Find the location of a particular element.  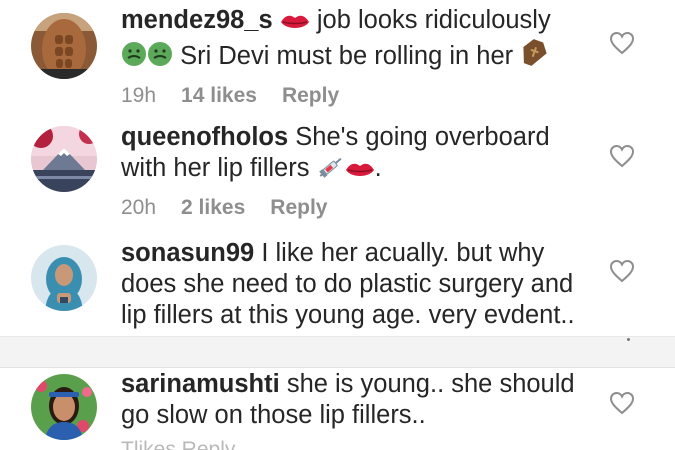

comment-time: 19h is located at coordinates (139, 95).